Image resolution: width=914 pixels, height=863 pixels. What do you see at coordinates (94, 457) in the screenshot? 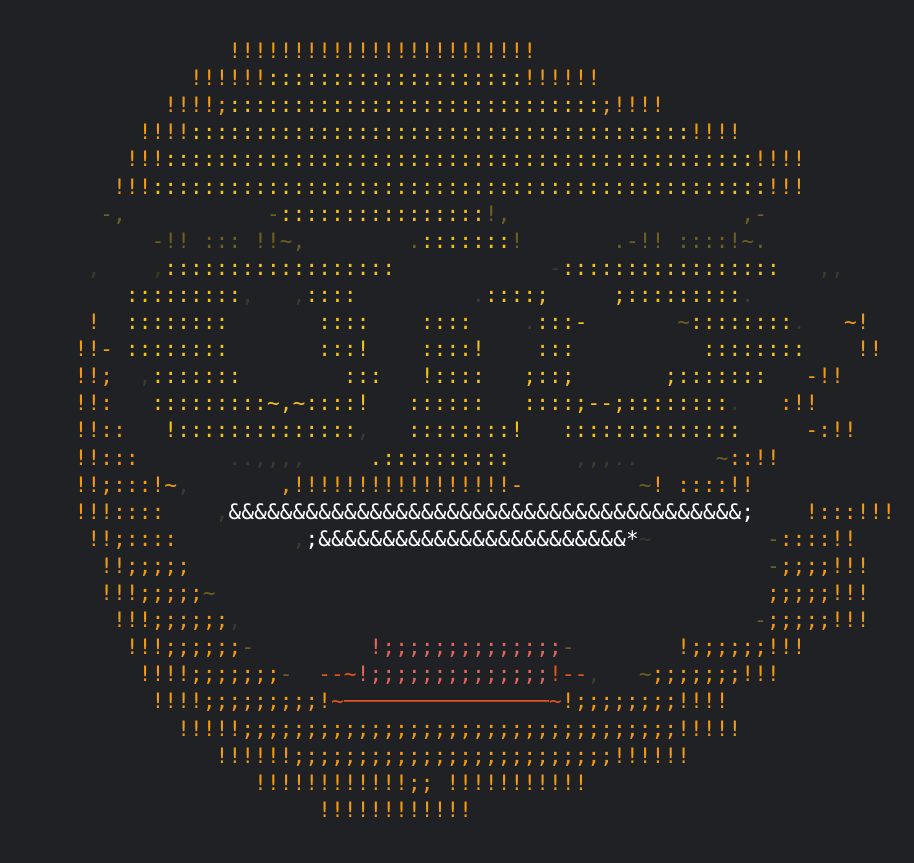
I see `ascii-segment-rim: !!:::` at bounding box center [94, 457].